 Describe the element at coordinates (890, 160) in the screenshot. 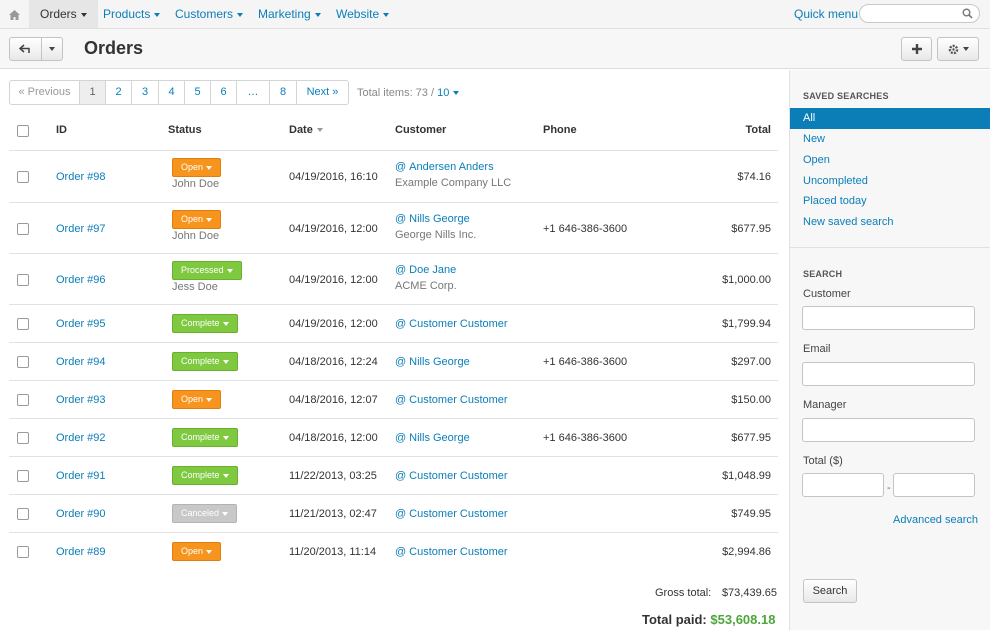

I see `saved-search-open: Open` at that location.